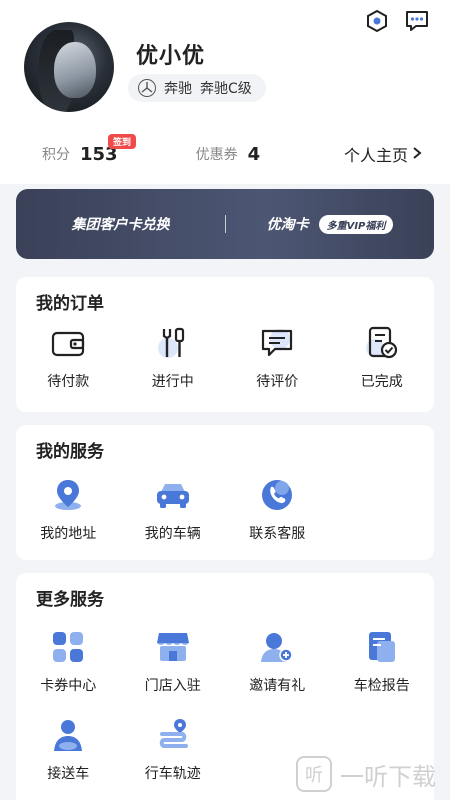  I want to click on user-name: 优小优, so click(171, 56).